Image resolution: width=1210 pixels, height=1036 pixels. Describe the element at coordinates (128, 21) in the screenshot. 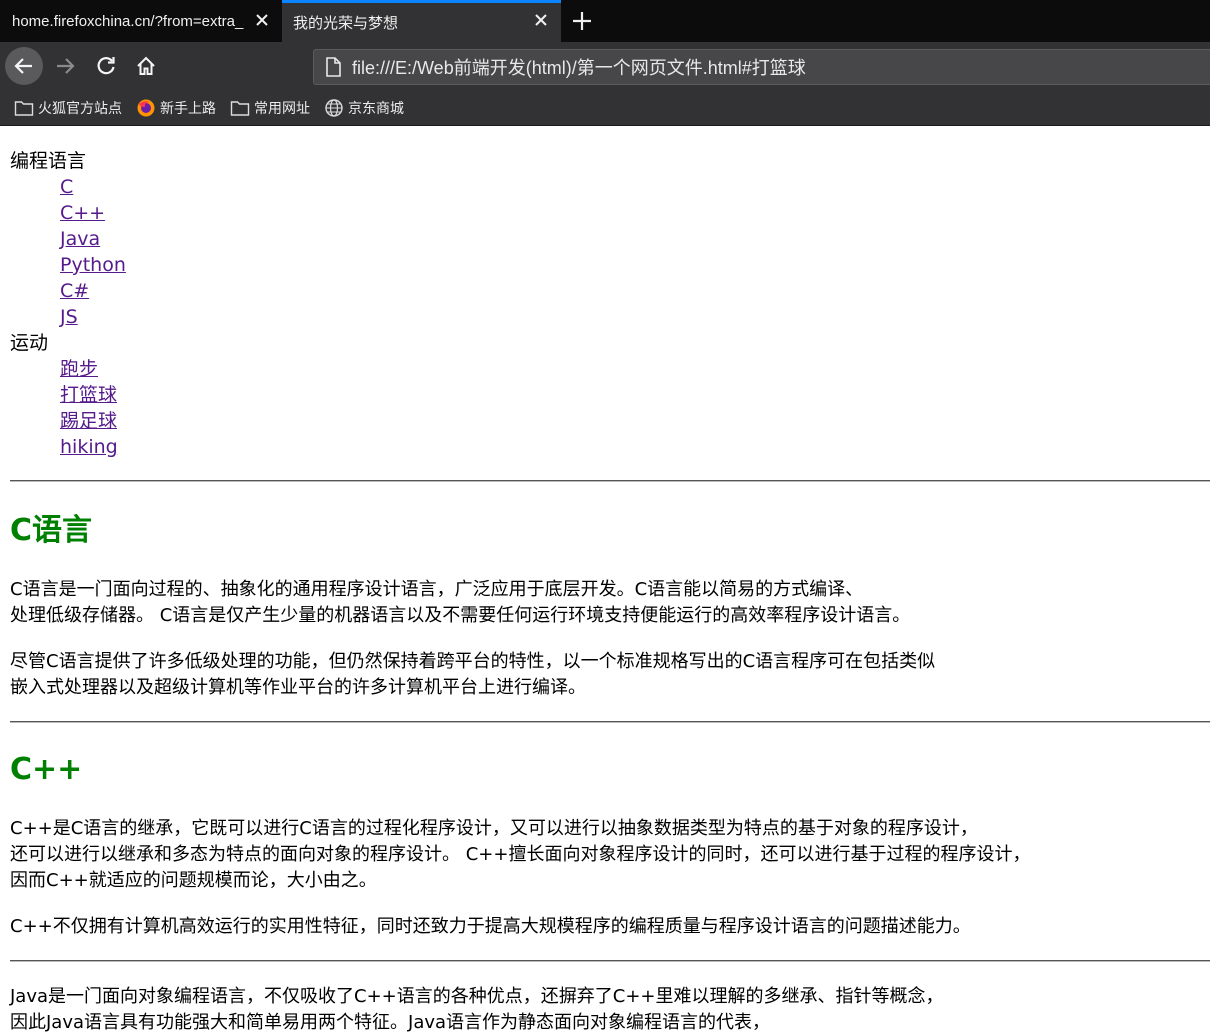

I see `tab-title: home.firefoxchina.cn/?from=extra_start` at that location.